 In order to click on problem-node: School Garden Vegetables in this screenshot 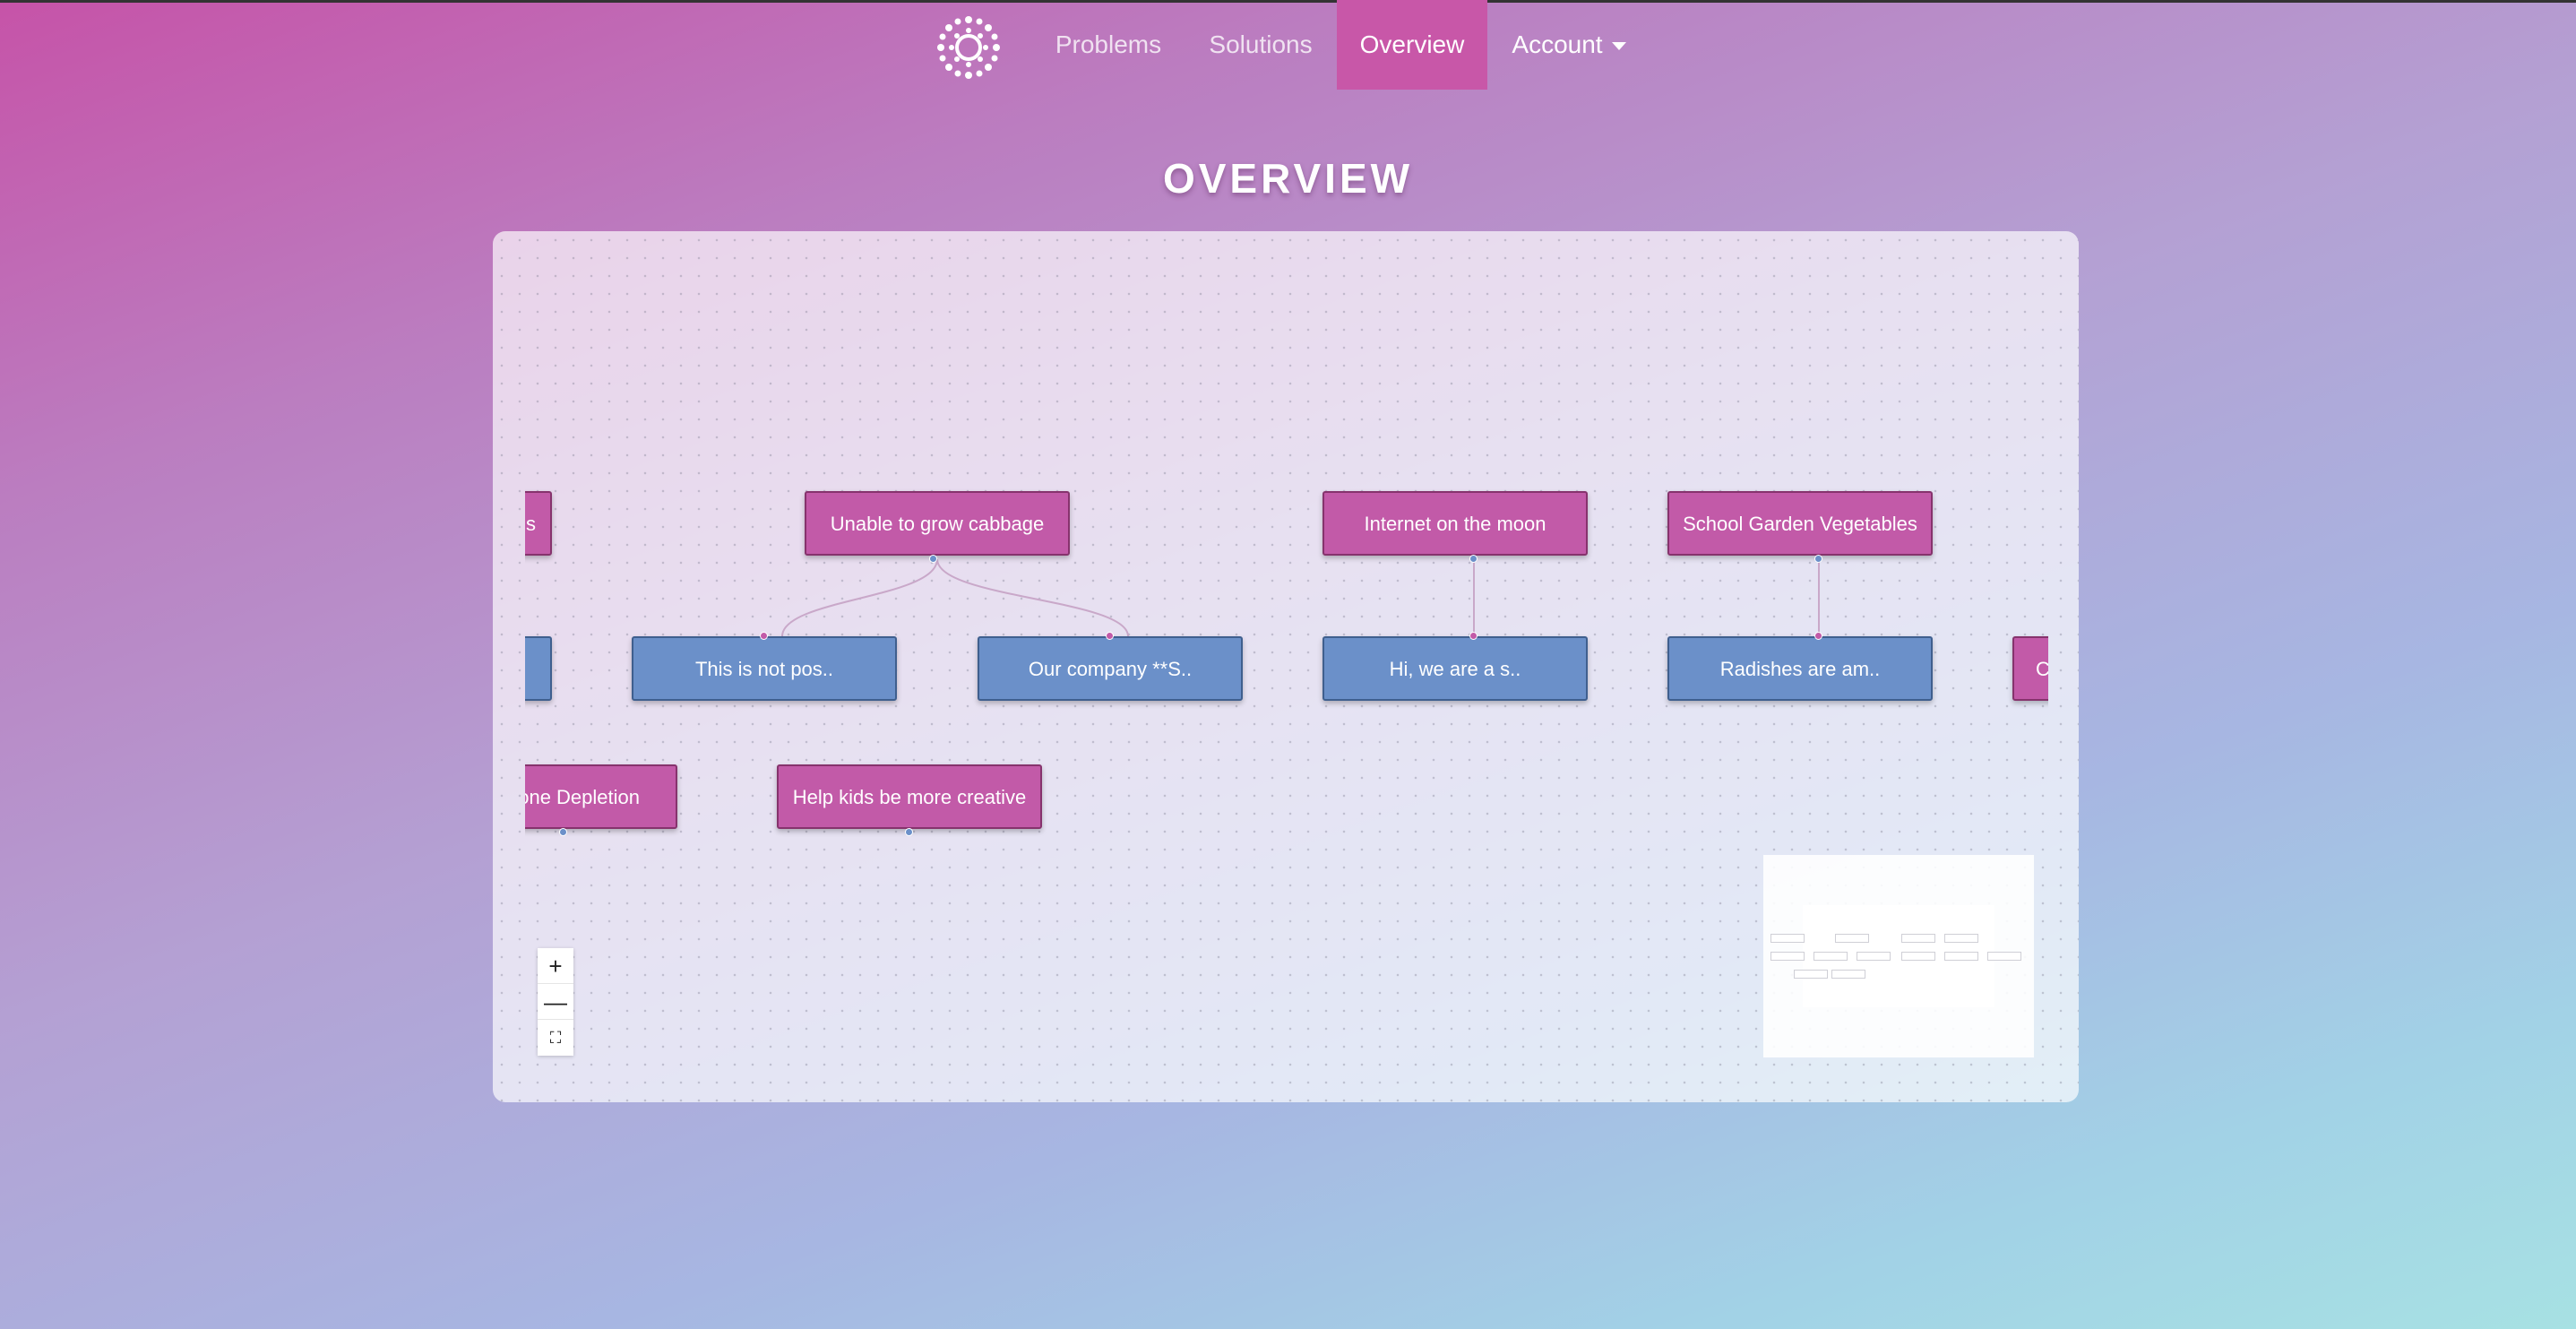, I will do `click(1800, 524)`.